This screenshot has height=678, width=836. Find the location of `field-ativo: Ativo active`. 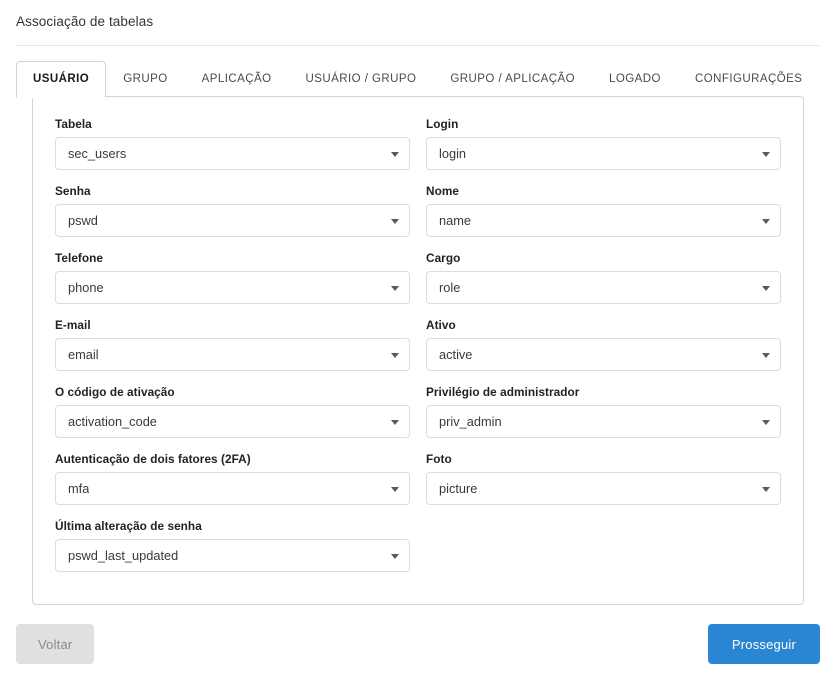

field-ativo: Ativo active is located at coordinates (603, 344).